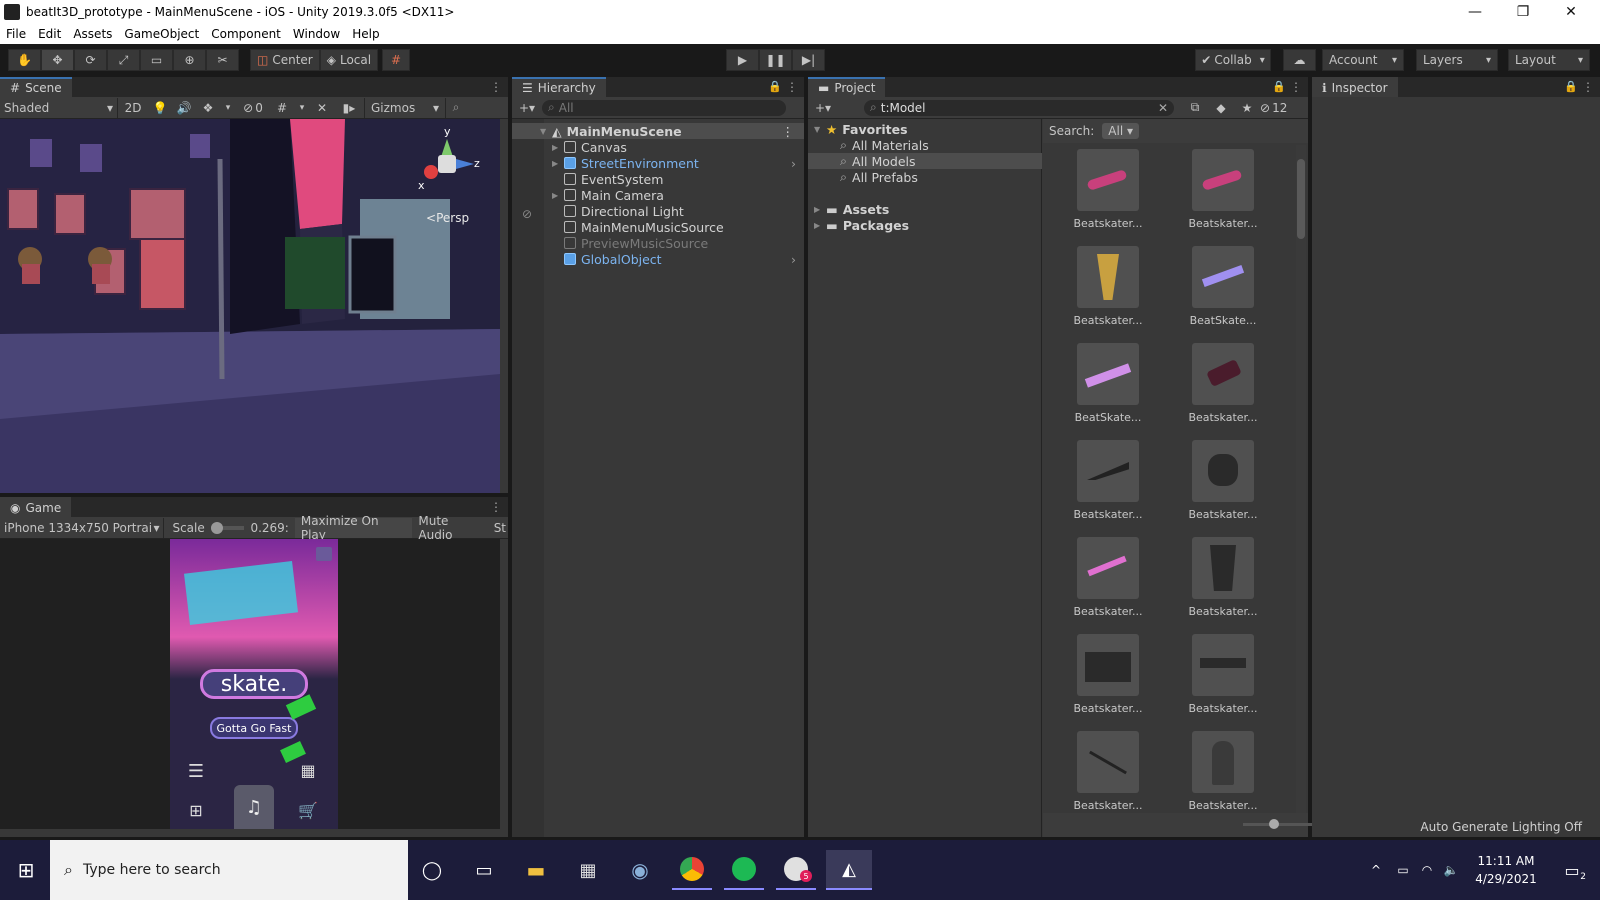  What do you see at coordinates (1403, 870) in the screenshot?
I see `battery-icon: ▭` at bounding box center [1403, 870].